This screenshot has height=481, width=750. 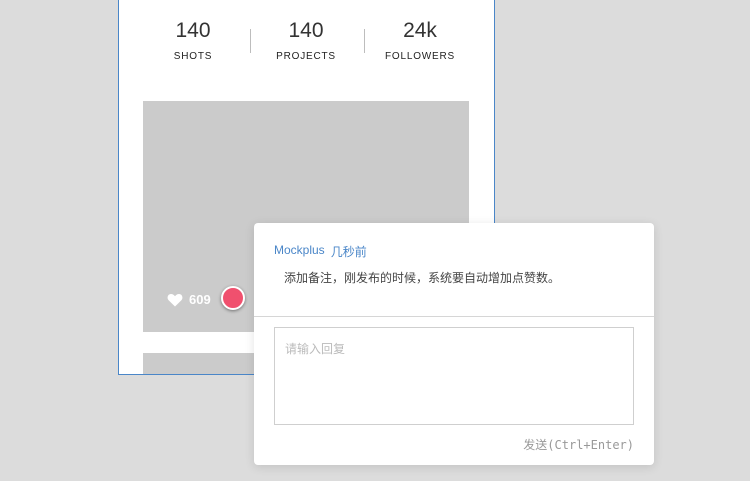 What do you see at coordinates (233, 298) in the screenshot?
I see `comment-marker` at bounding box center [233, 298].